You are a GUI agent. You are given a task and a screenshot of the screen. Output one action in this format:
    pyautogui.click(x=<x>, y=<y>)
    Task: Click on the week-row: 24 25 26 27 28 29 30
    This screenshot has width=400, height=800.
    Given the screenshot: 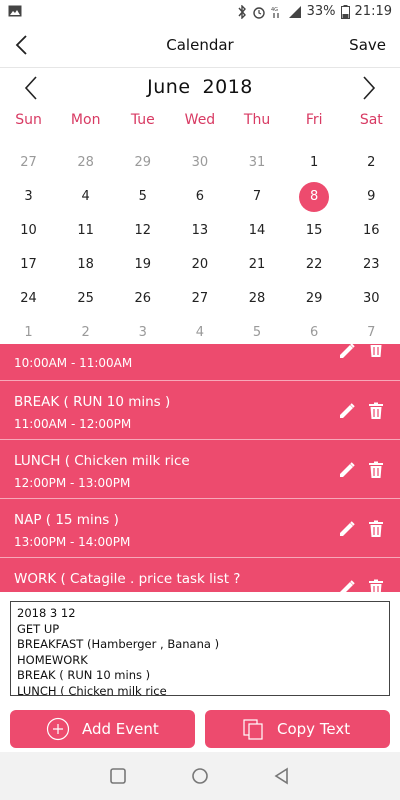 What is the action you would take?
    pyautogui.click(x=200, y=299)
    